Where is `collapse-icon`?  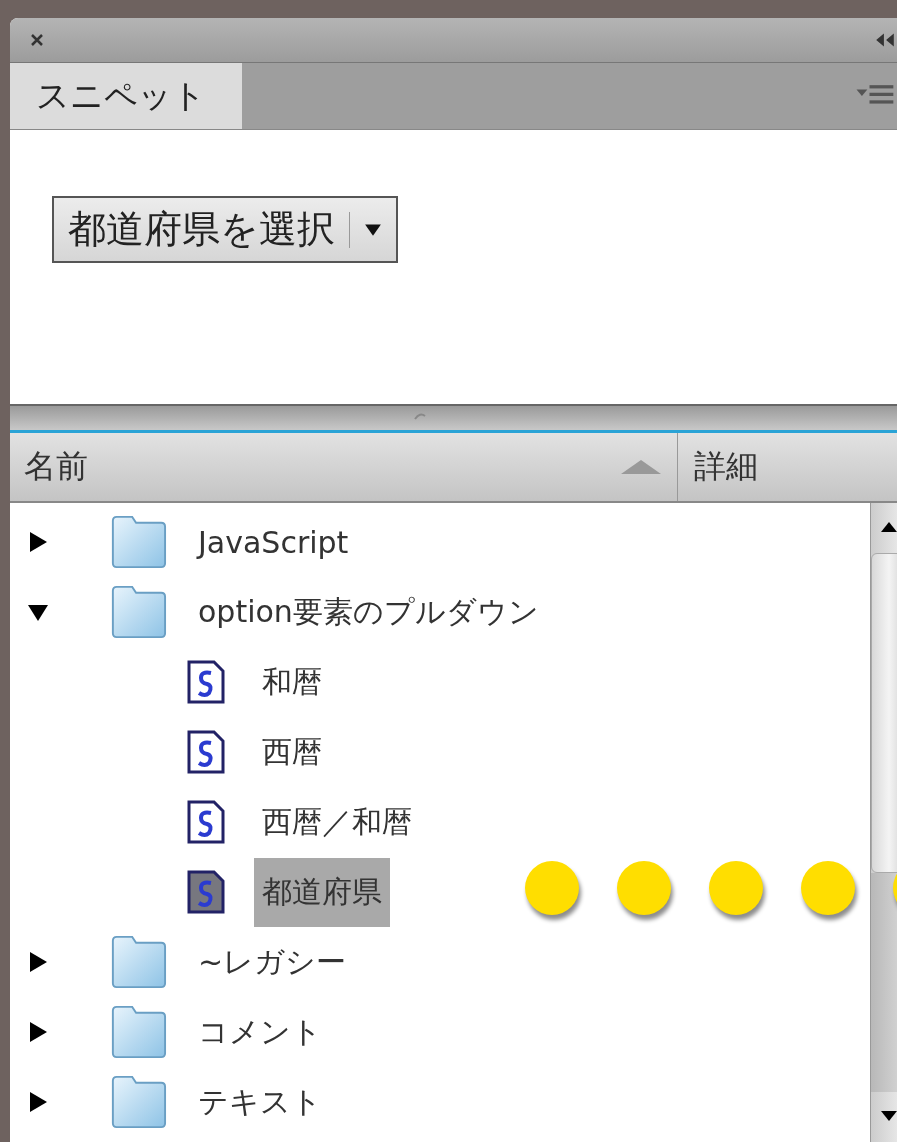 collapse-icon is located at coordinates (885, 40).